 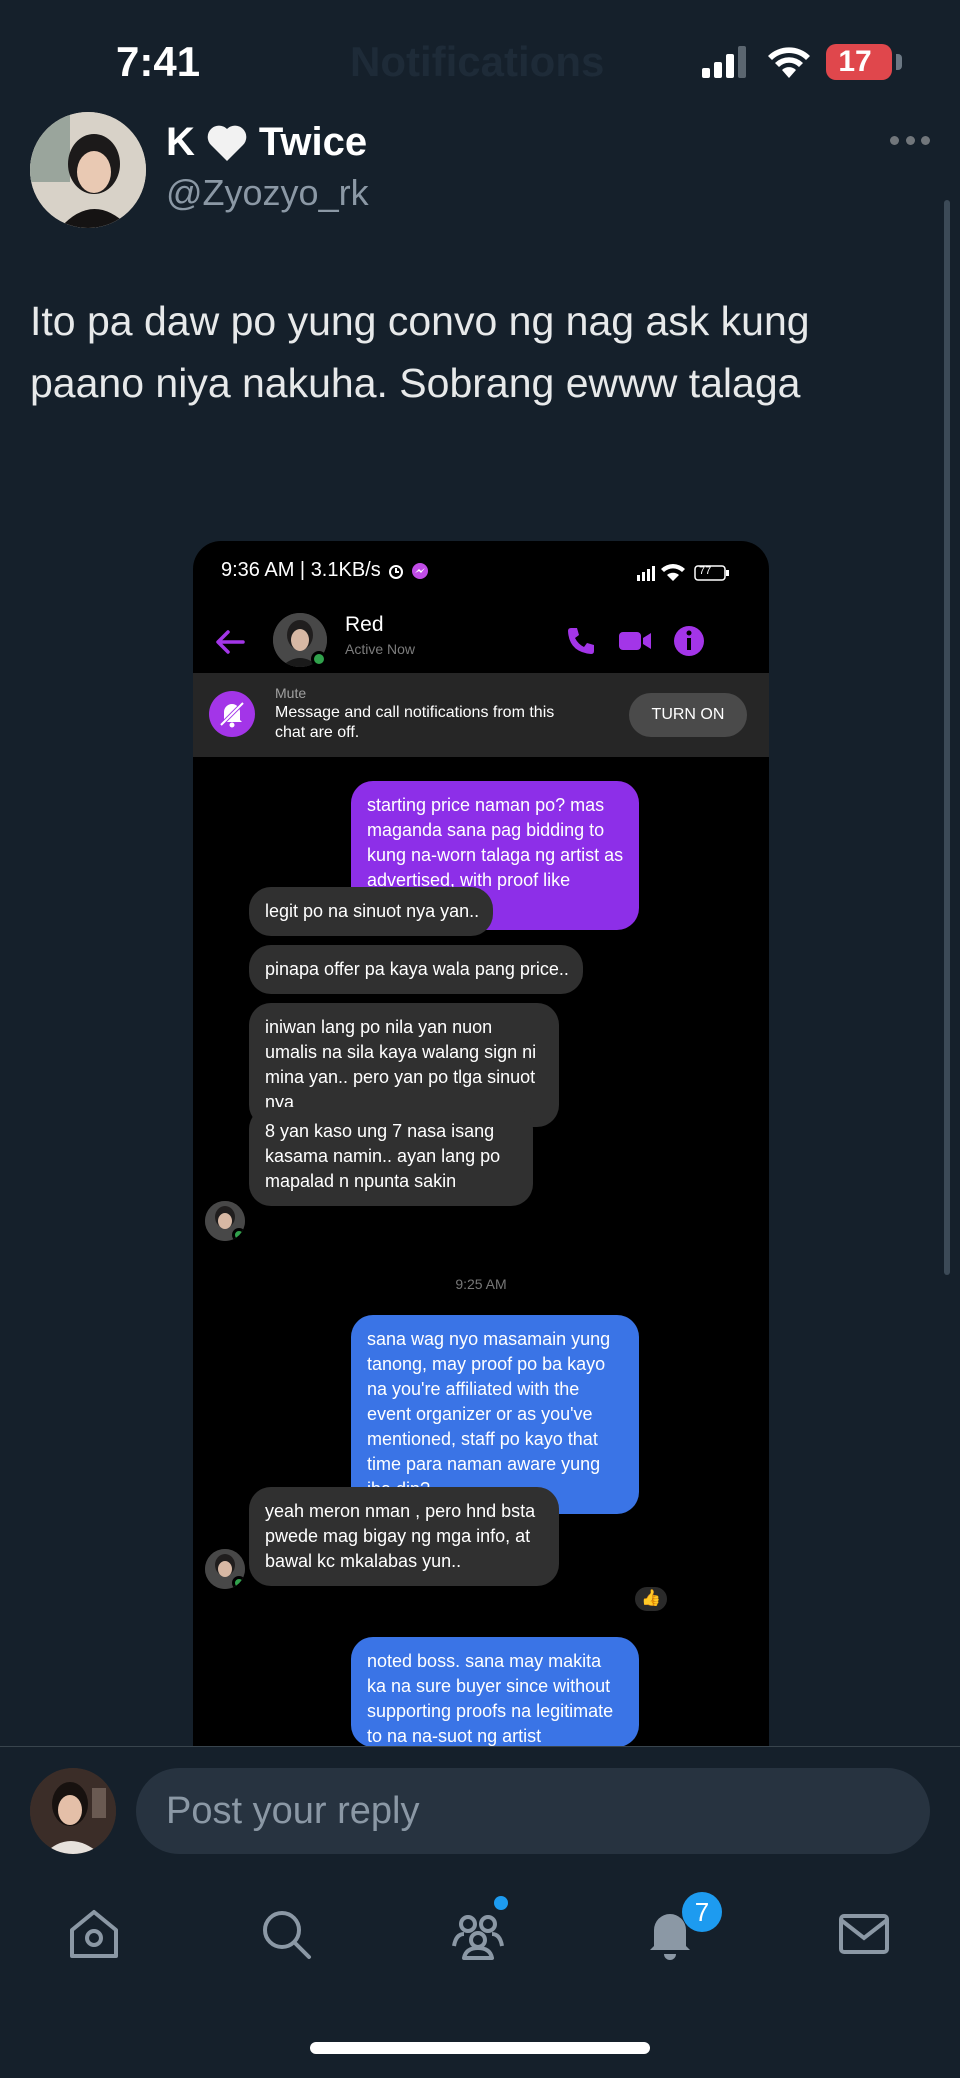 I want to click on scrollbar, so click(x=947, y=737).